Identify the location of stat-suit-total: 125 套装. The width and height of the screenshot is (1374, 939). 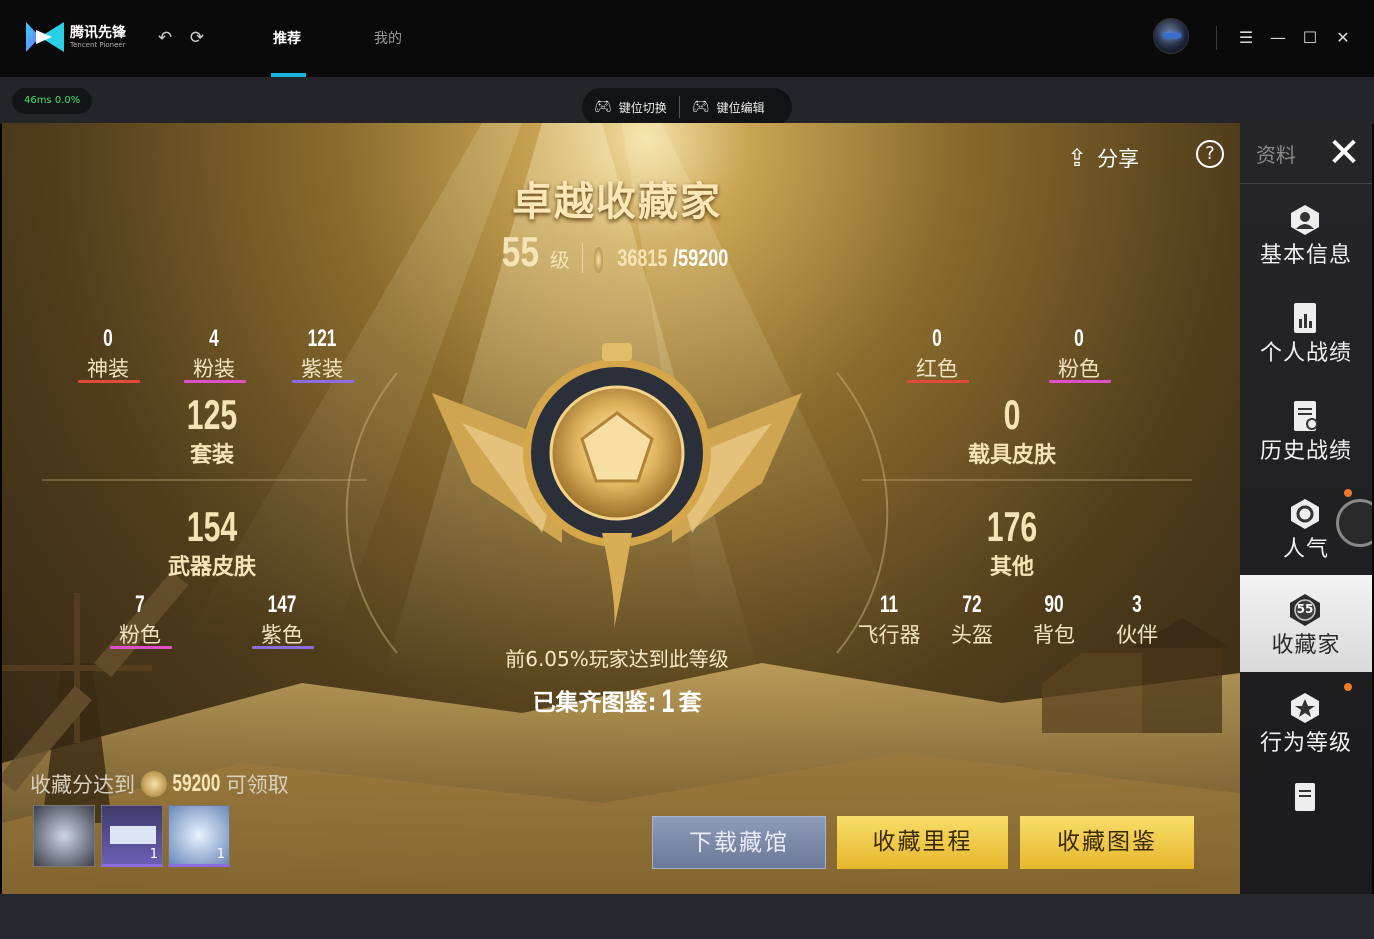
(212, 431).